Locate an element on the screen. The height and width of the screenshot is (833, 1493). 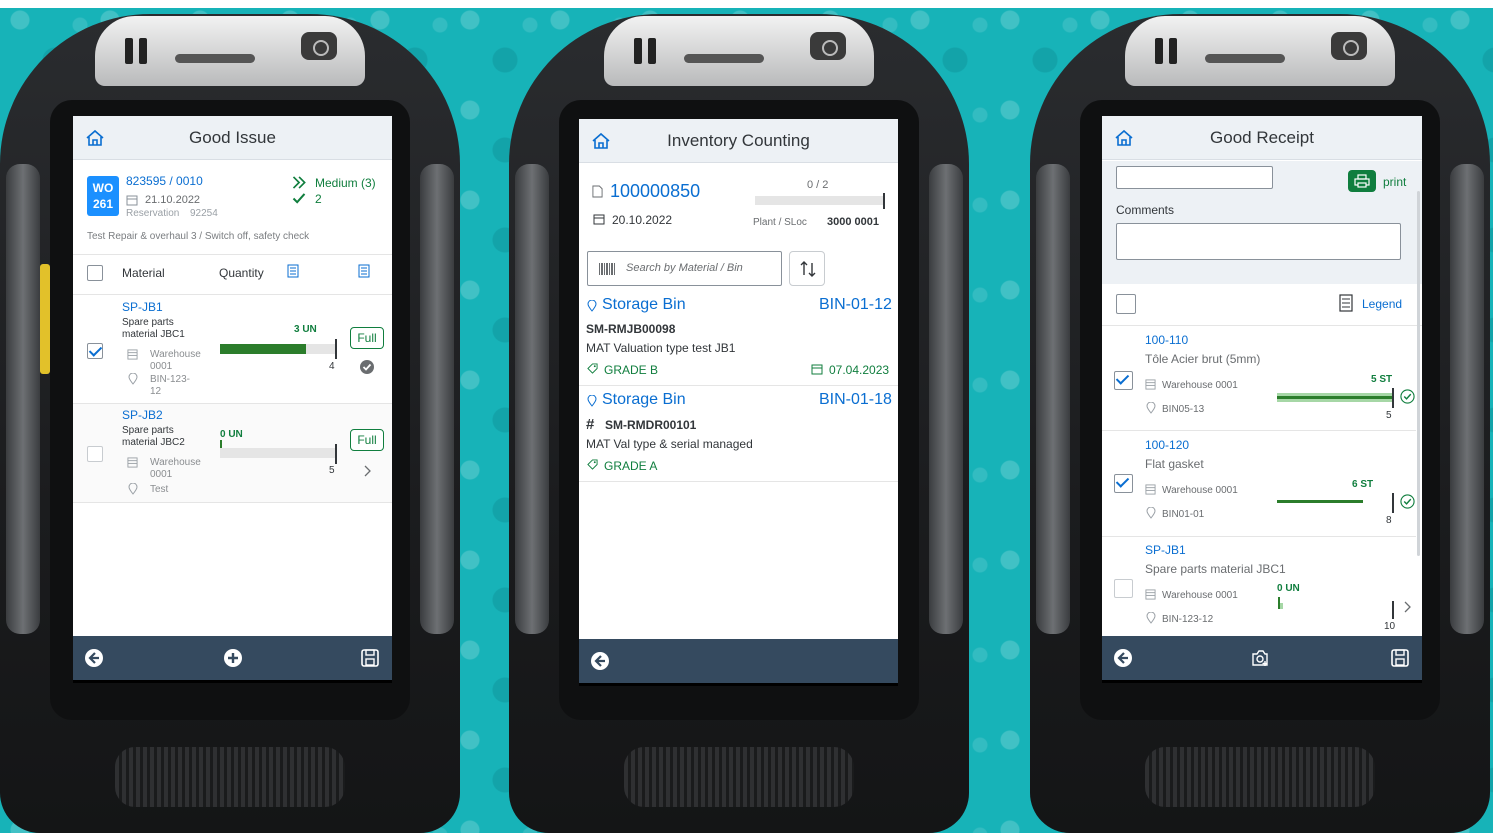
grade-value: GRADE B is located at coordinates (631, 370).